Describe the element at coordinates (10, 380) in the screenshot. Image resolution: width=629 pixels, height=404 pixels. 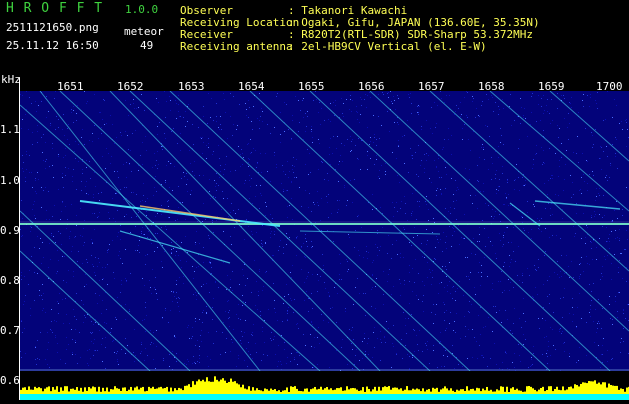
I see `y-tick: 0.6` at that location.